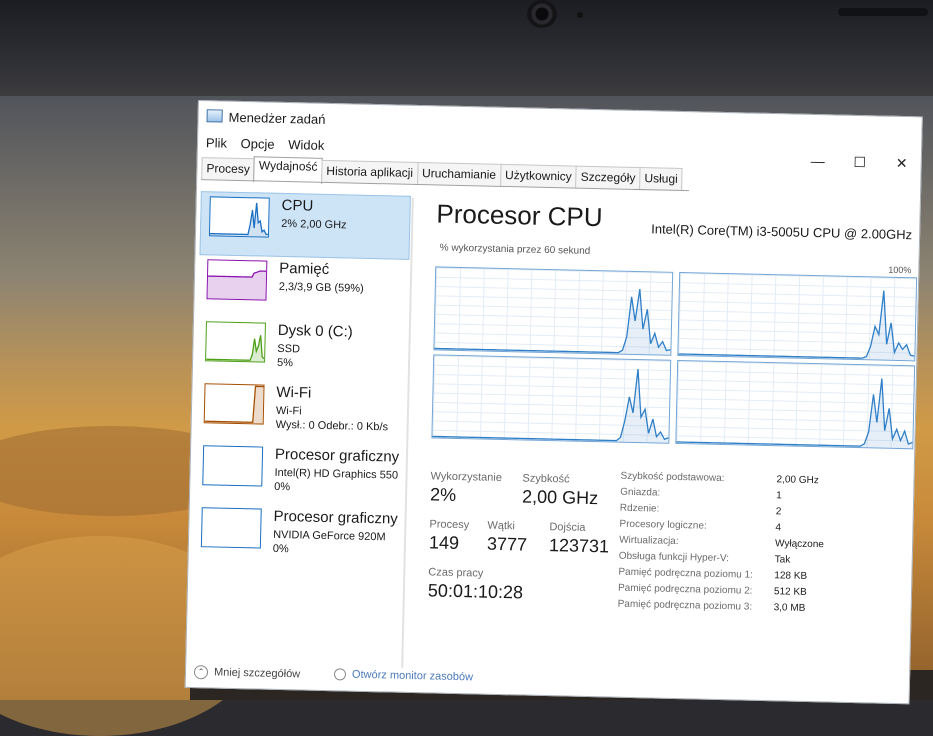 This screenshot has width=933, height=736. Describe the element at coordinates (672, 477) in the screenshot. I see `spec-key: Szybkość podstawowa:` at that location.